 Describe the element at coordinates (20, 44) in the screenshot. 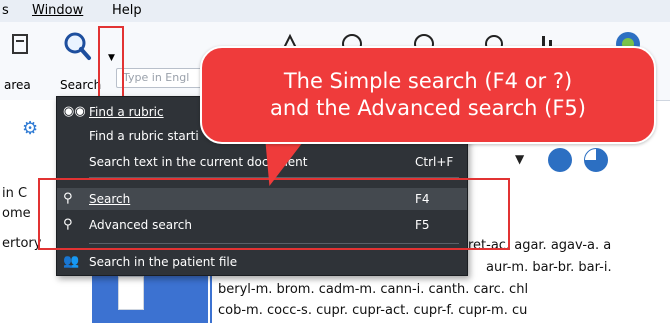

I see `area-icon` at that location.